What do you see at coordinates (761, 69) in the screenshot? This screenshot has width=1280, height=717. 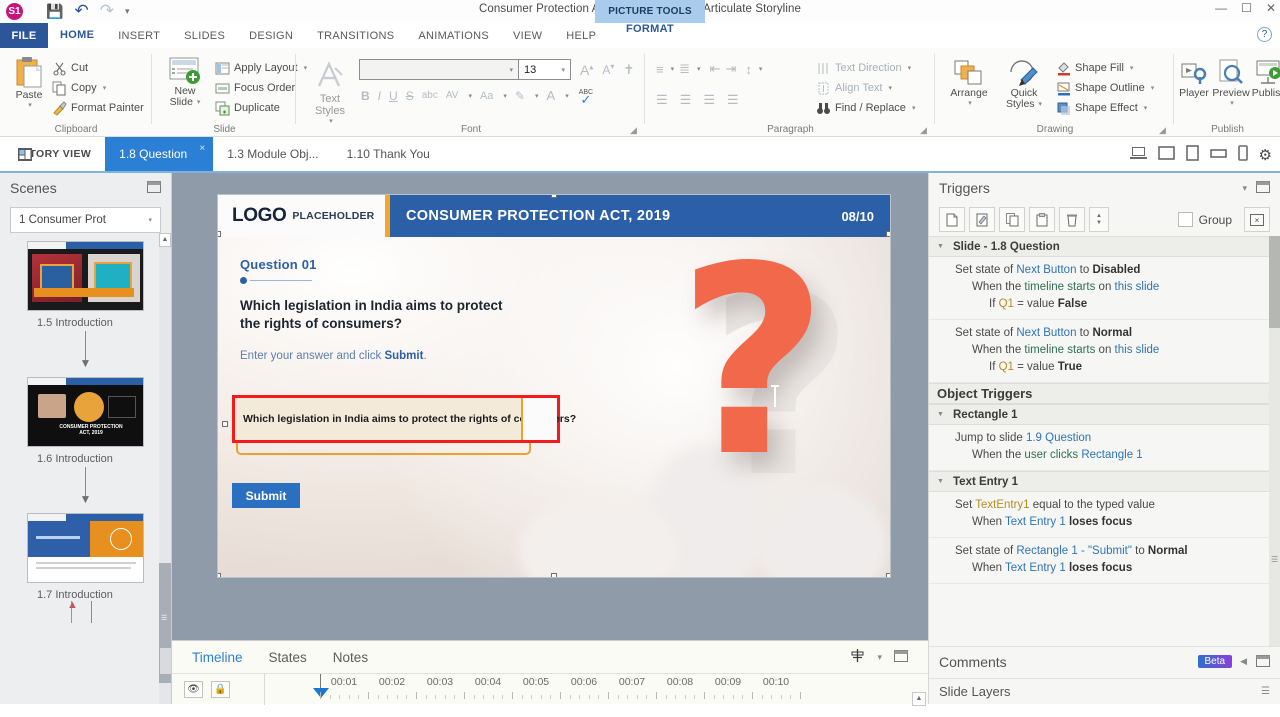 I see `line-spacing-caret-icon: ▾` at bounding box center [761, 69].